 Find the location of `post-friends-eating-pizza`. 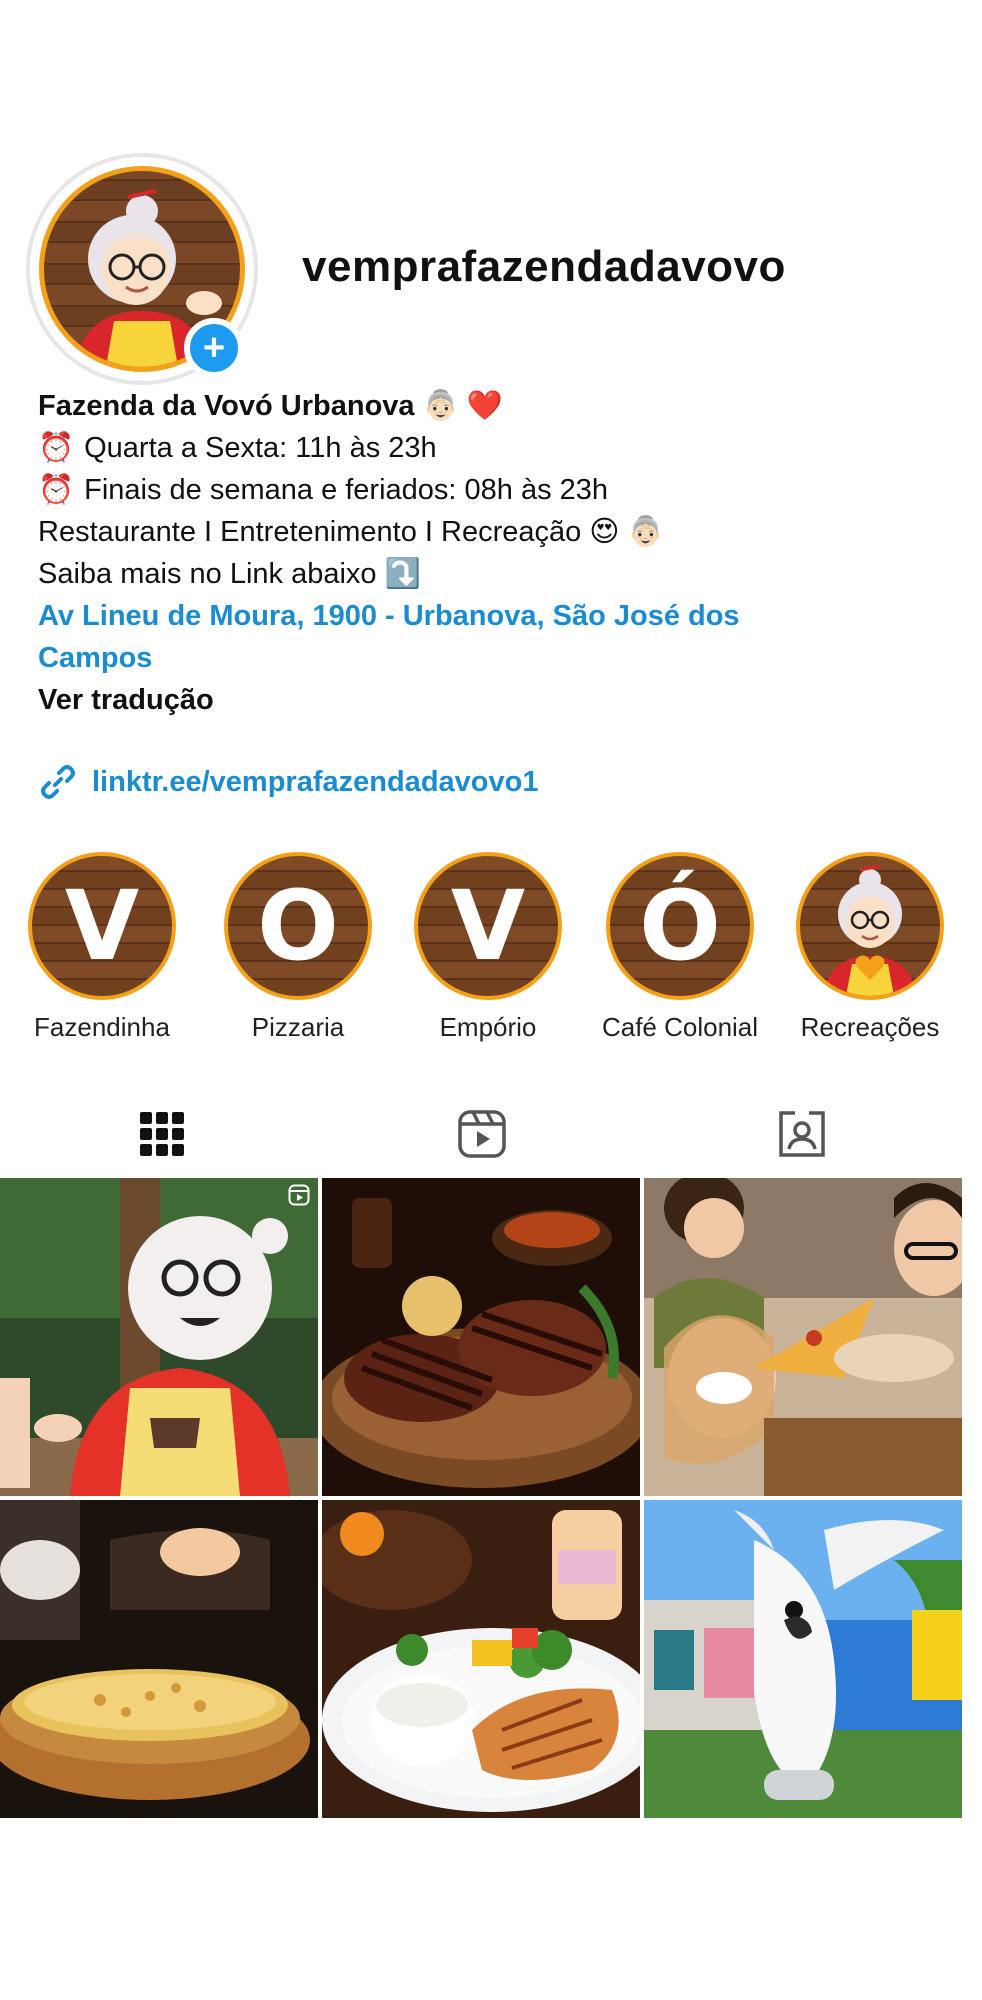

post-friends-eating-pizza is located at coordinates (803, 1337).